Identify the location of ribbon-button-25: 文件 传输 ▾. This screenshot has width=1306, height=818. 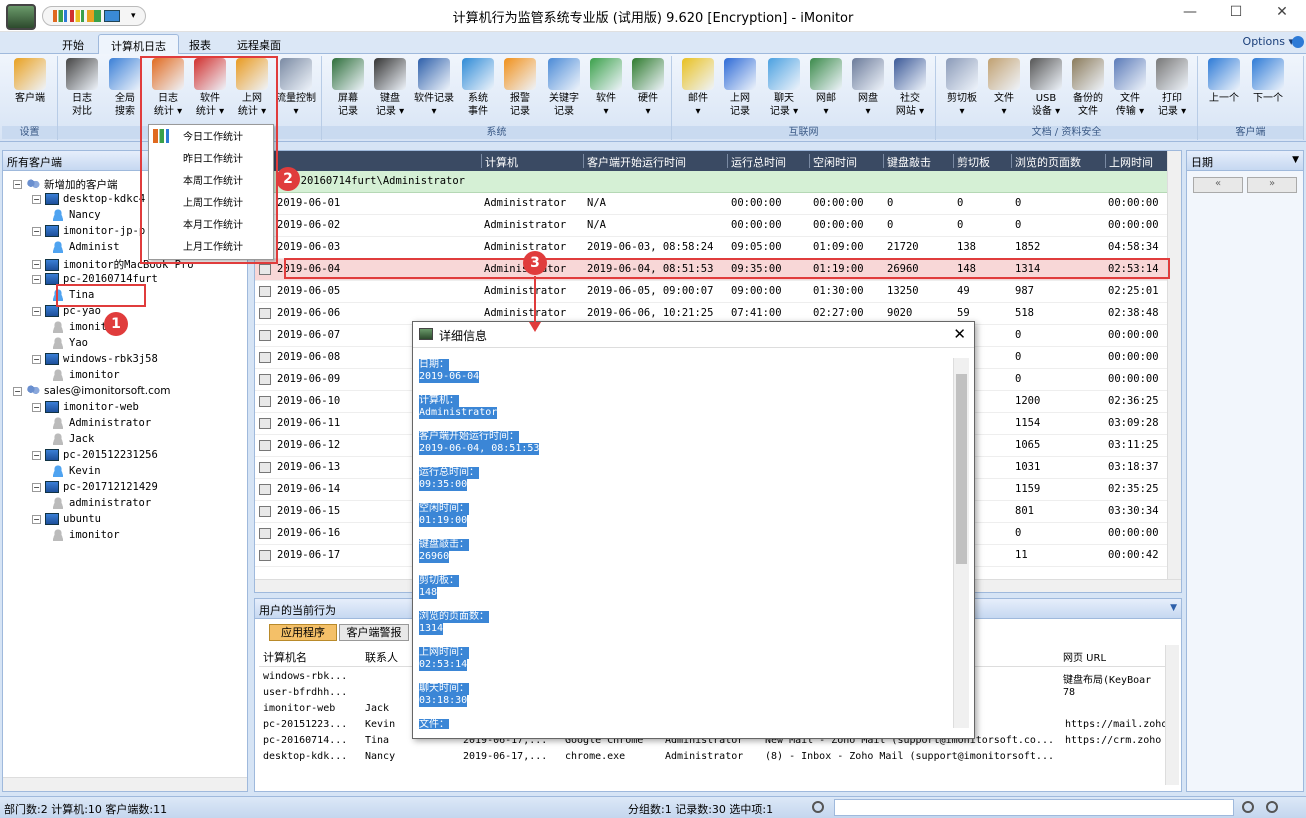
(1130, 88).